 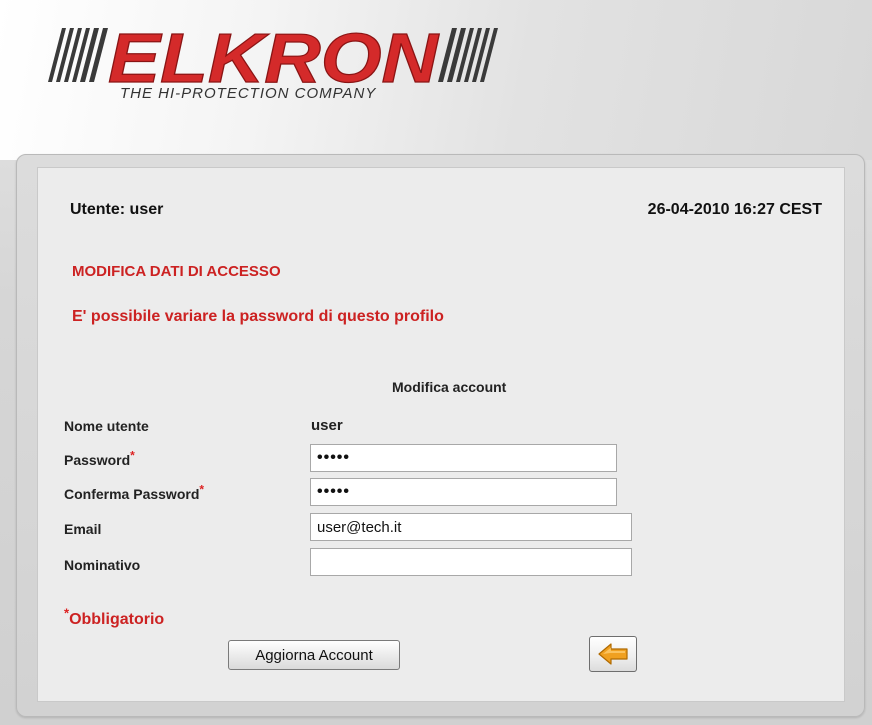 I want to click on brand-tagline: THE HI-PROTECTION COMPANY, so click(x=248, y=93).